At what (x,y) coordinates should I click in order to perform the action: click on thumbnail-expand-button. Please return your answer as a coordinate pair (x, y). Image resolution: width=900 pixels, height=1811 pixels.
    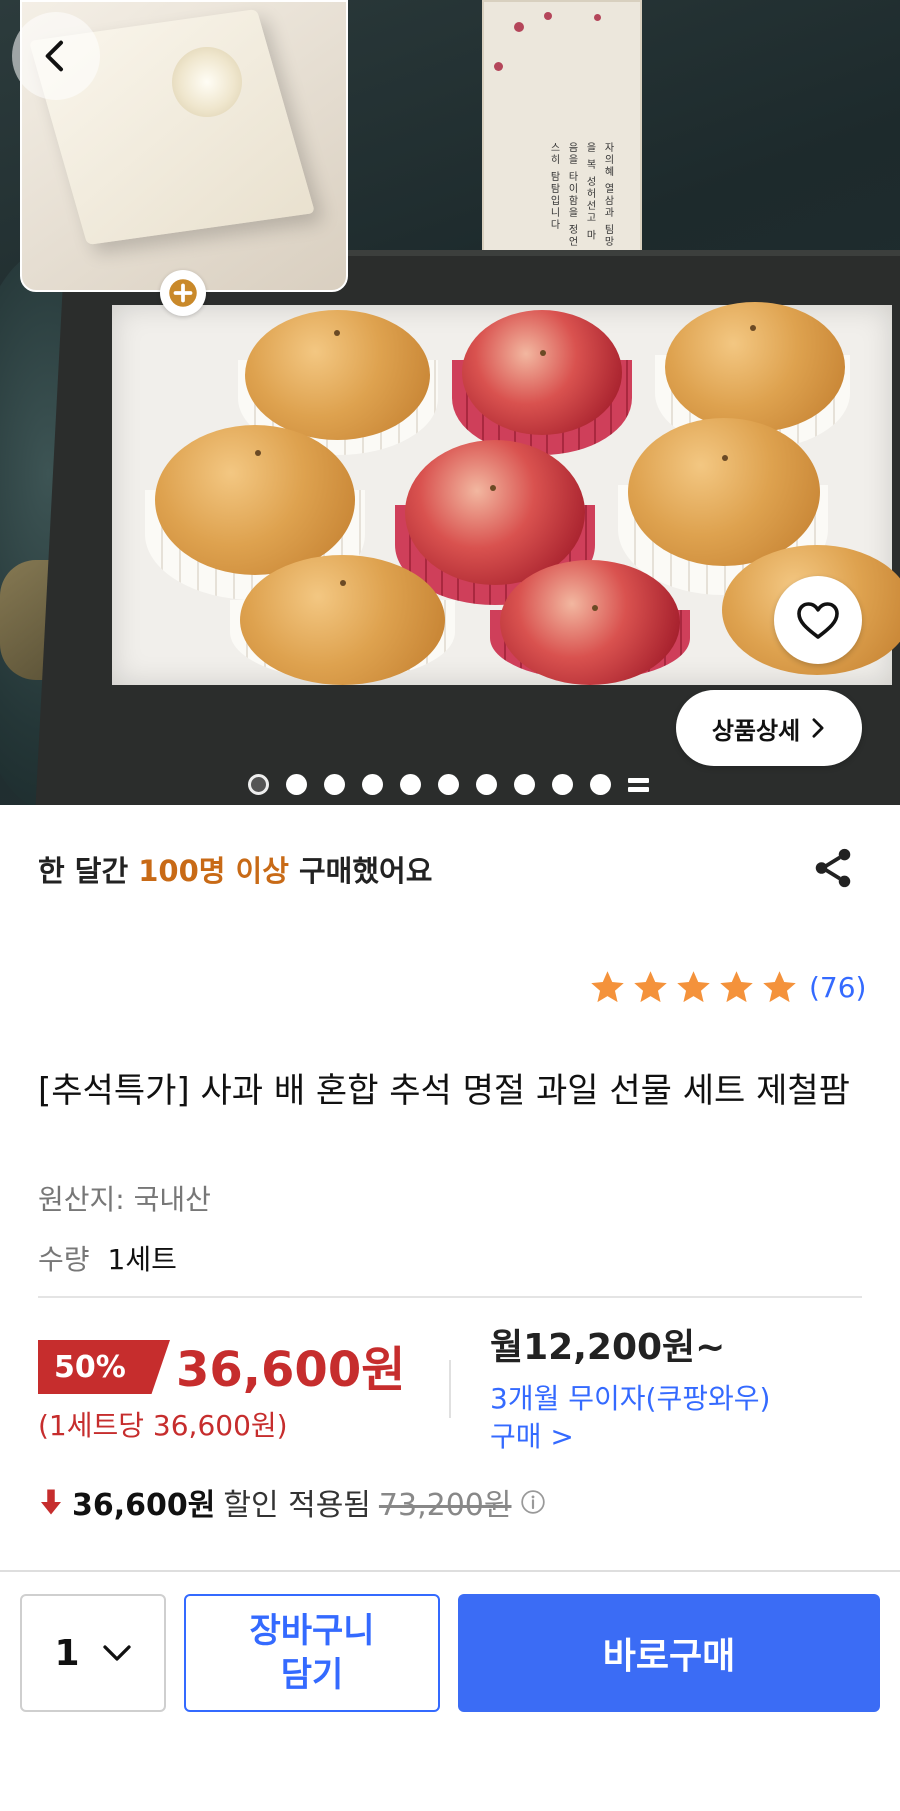
    Looking at the image, I should click on (183, 293).